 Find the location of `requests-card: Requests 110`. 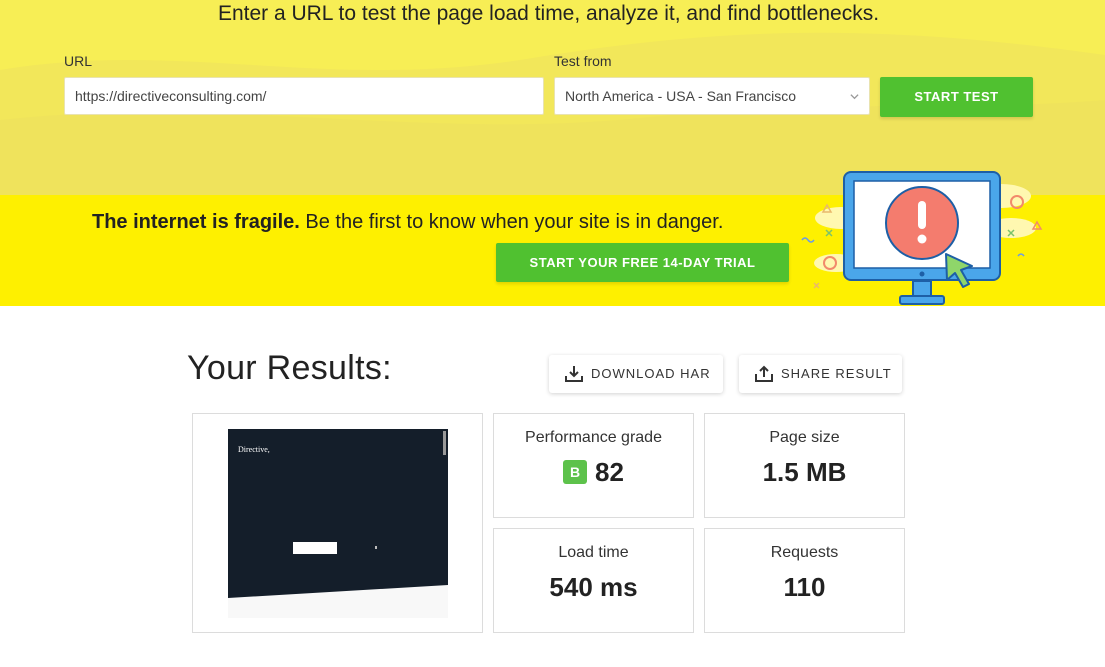

requests-card: Requests 110 is located at coordinates (804, 580).